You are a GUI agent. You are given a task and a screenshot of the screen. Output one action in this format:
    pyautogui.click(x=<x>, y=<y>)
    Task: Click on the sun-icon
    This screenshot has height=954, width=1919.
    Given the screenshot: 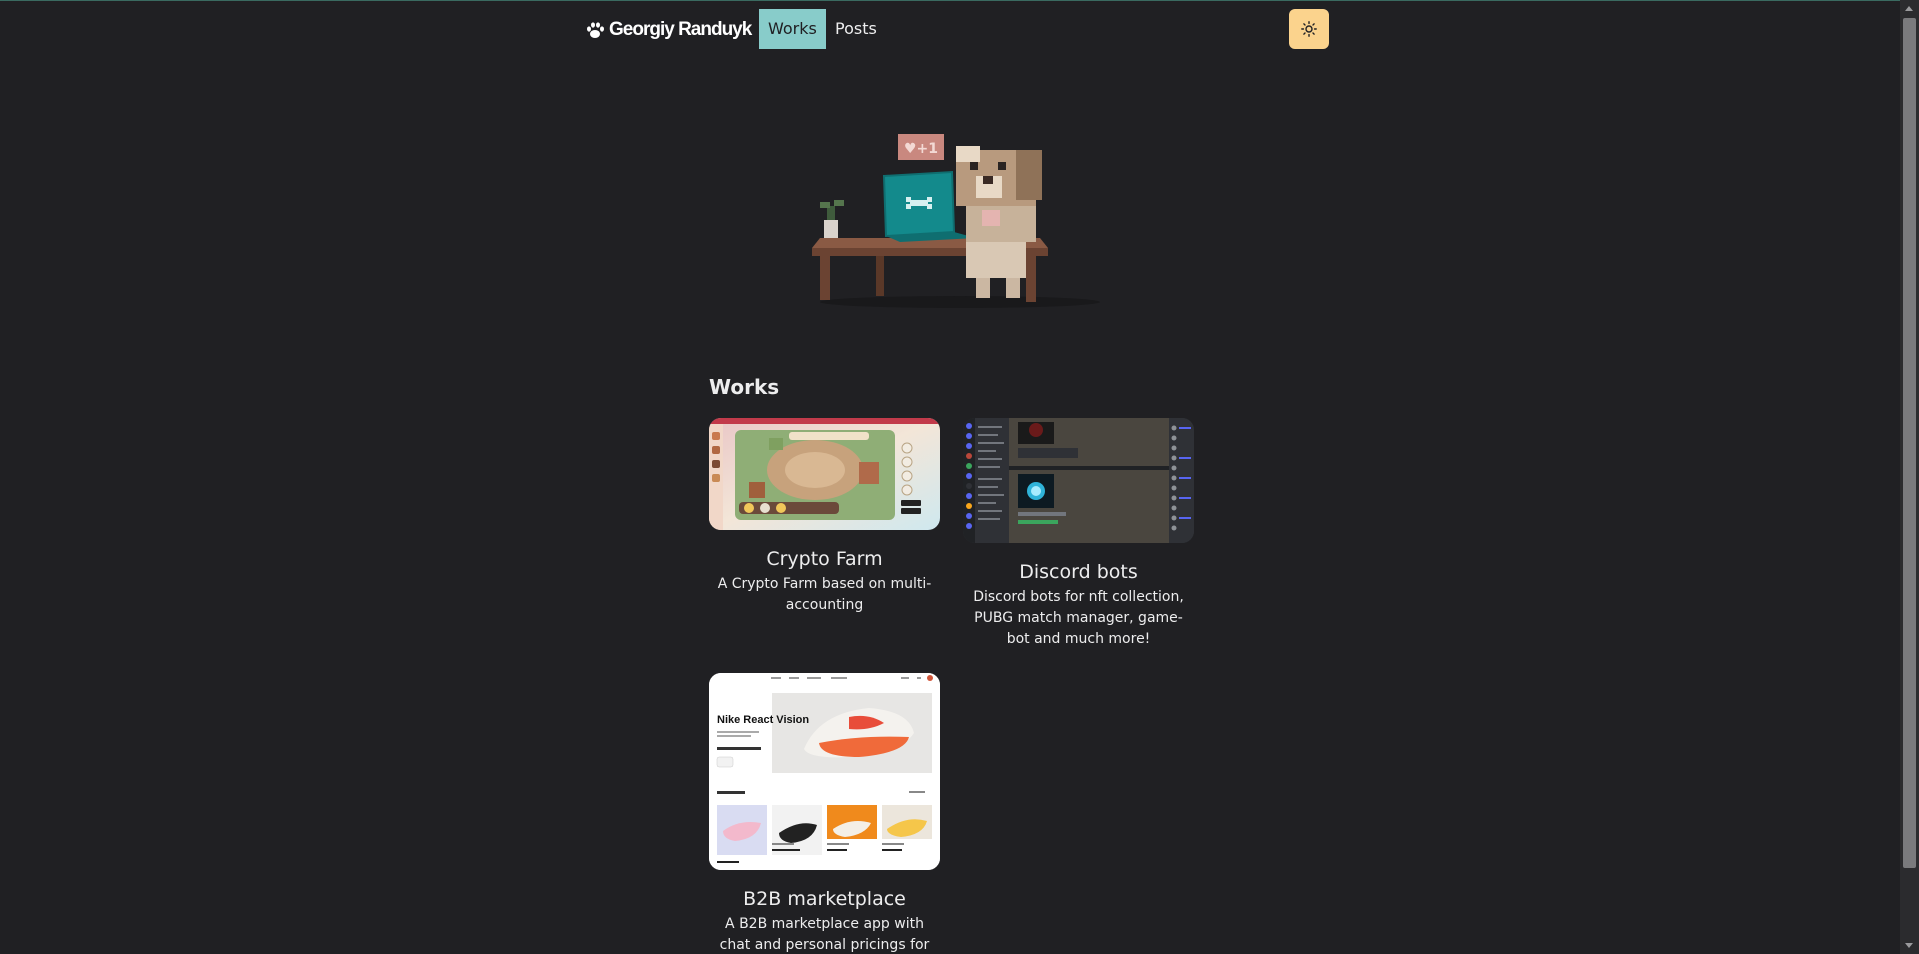 What is the action you would take?
    pyautogui.click(x=1309, y=29)
    